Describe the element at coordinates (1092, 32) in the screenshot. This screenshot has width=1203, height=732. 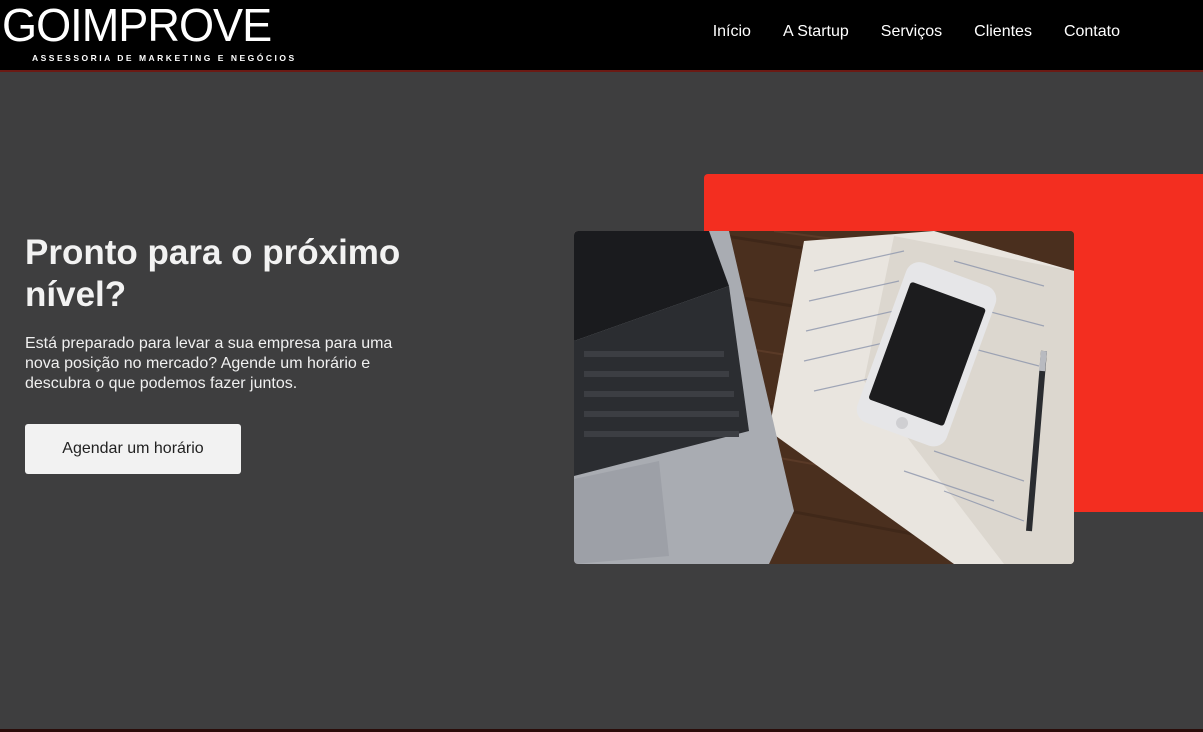
I see `nav-contato: Contato` at that location.